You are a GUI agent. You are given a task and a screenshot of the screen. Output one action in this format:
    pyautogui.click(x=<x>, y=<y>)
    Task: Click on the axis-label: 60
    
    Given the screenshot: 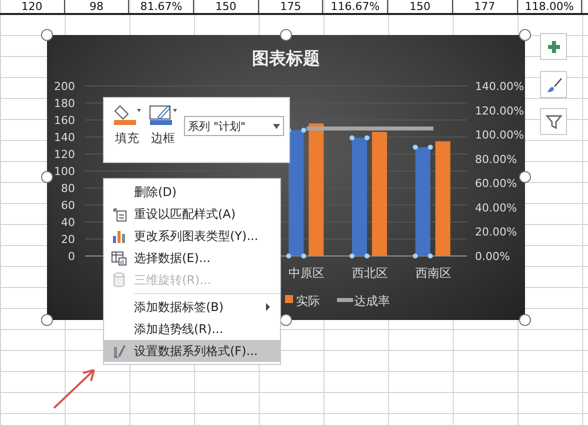 What is the action you would take?
    pyautogui.click(x=68, y=205)
    